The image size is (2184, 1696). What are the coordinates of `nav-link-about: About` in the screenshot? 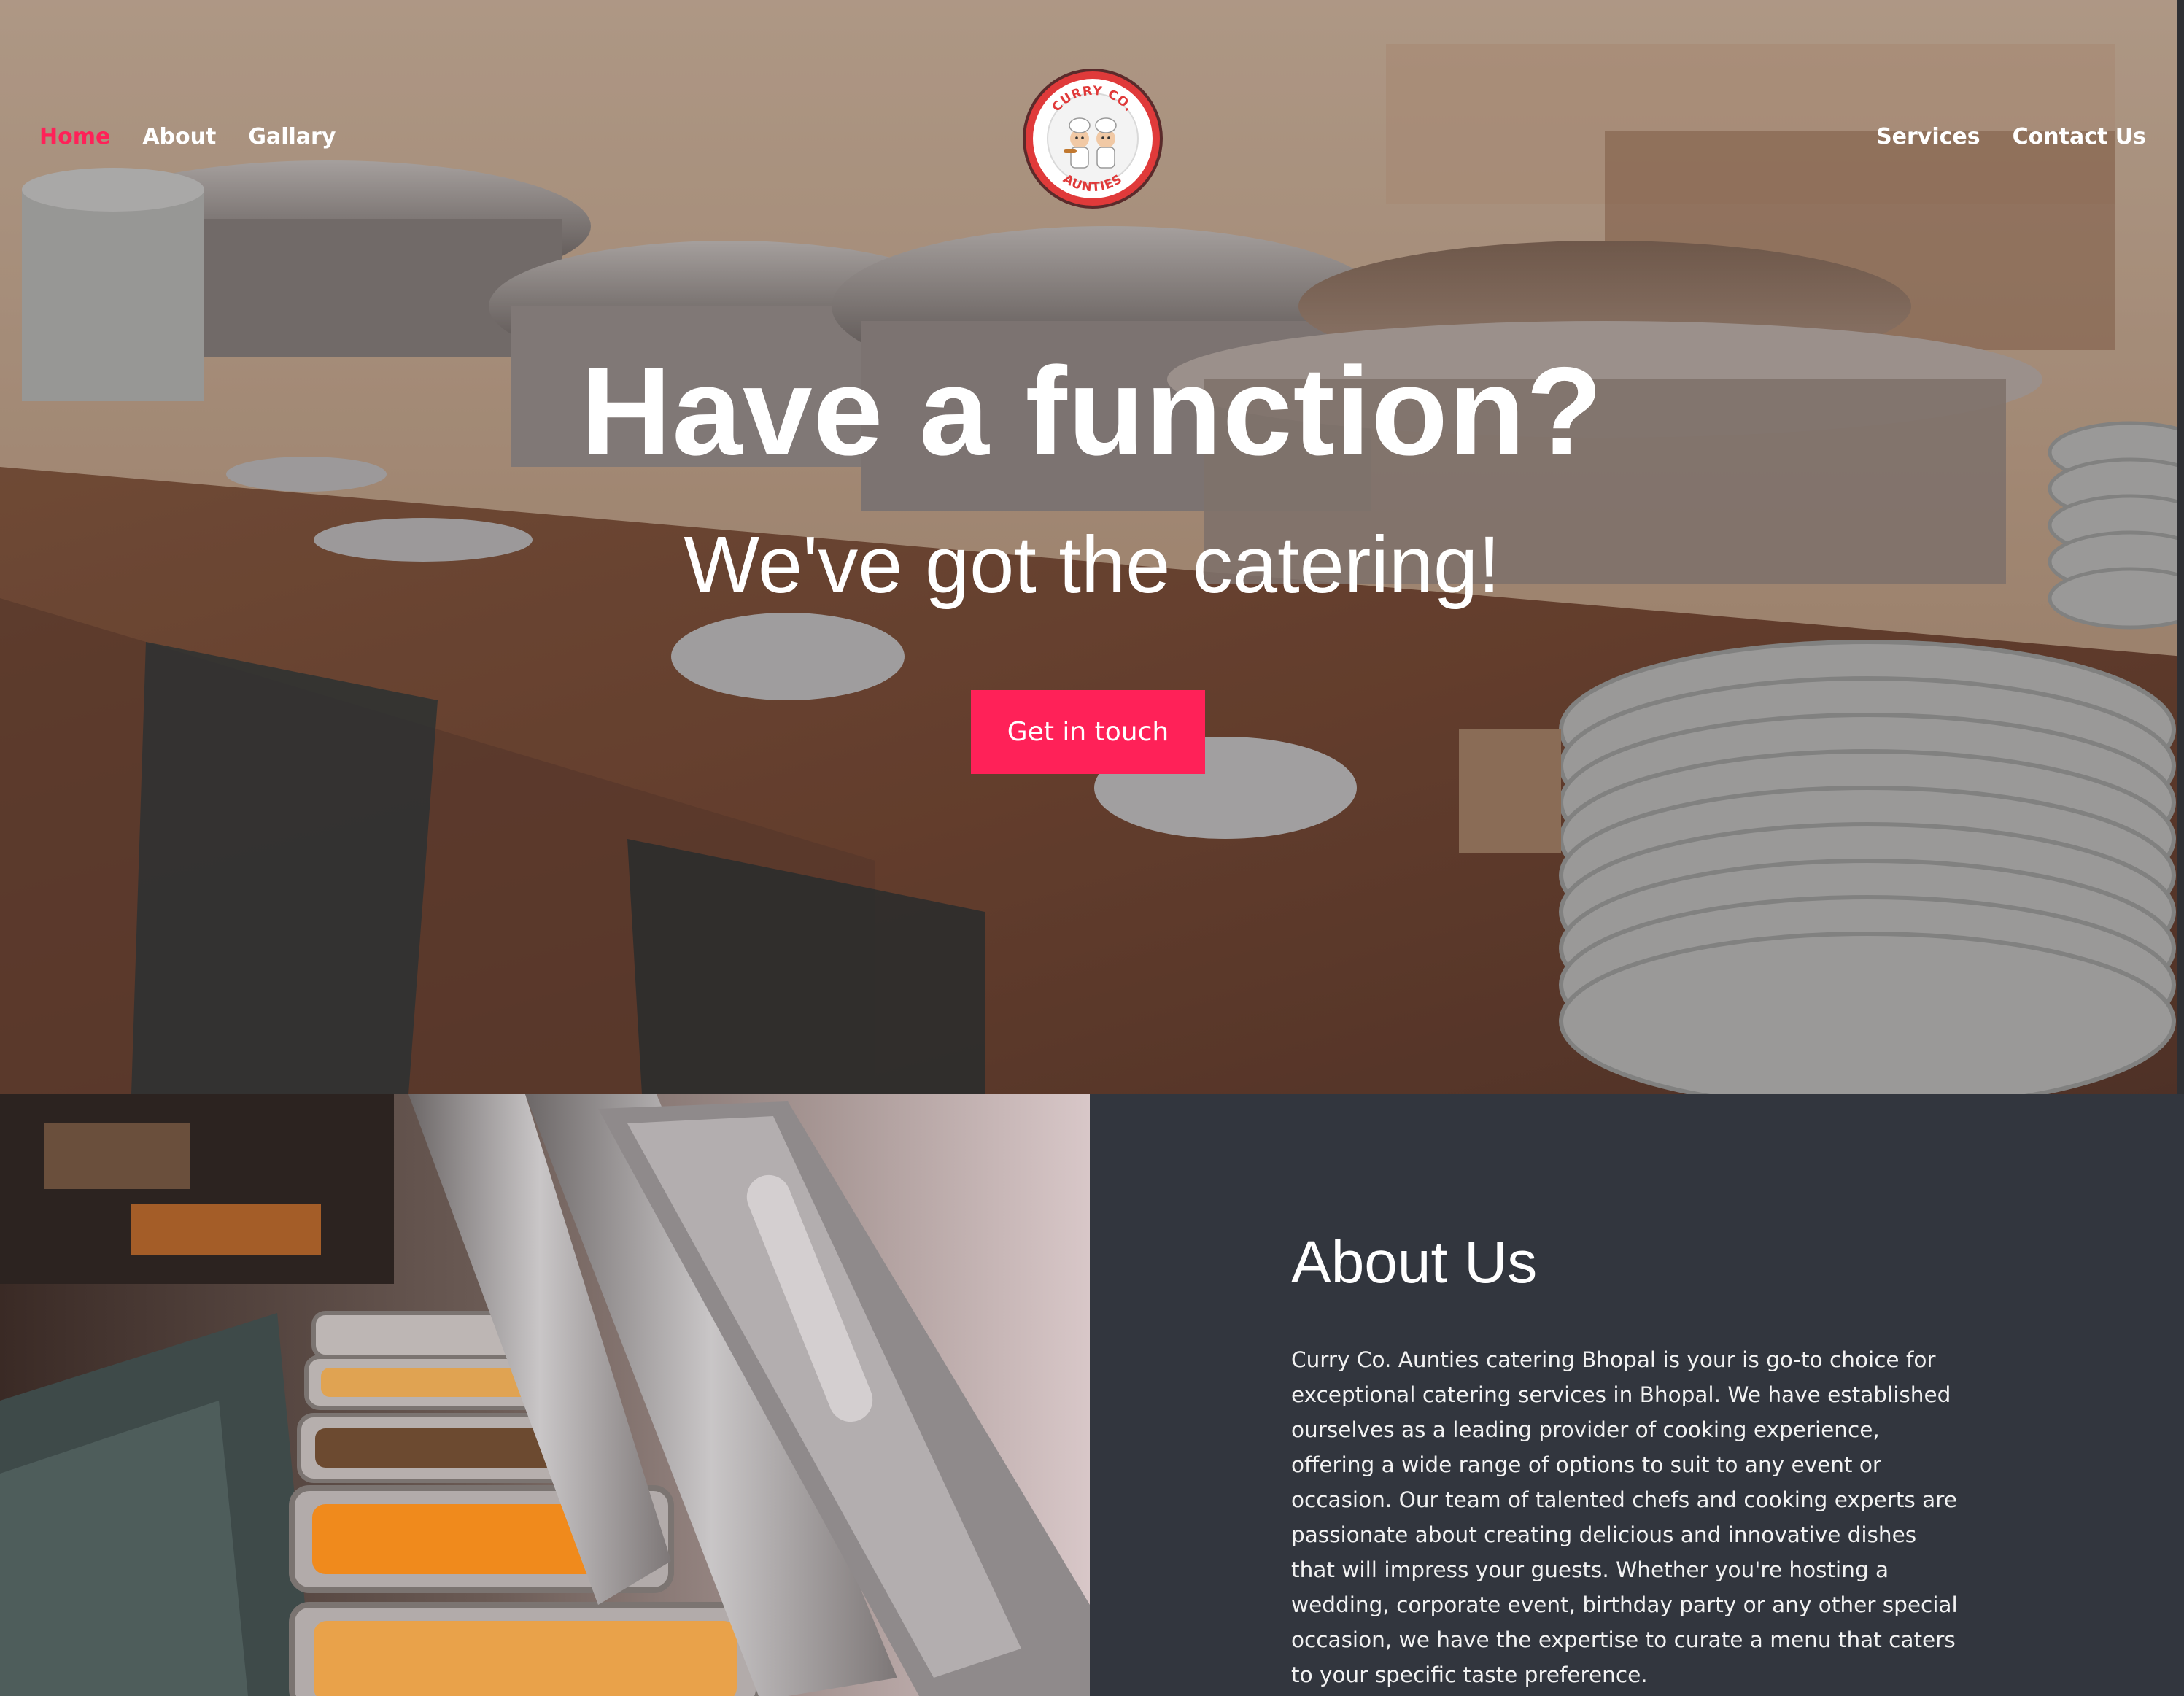 It's located at (179, 137).